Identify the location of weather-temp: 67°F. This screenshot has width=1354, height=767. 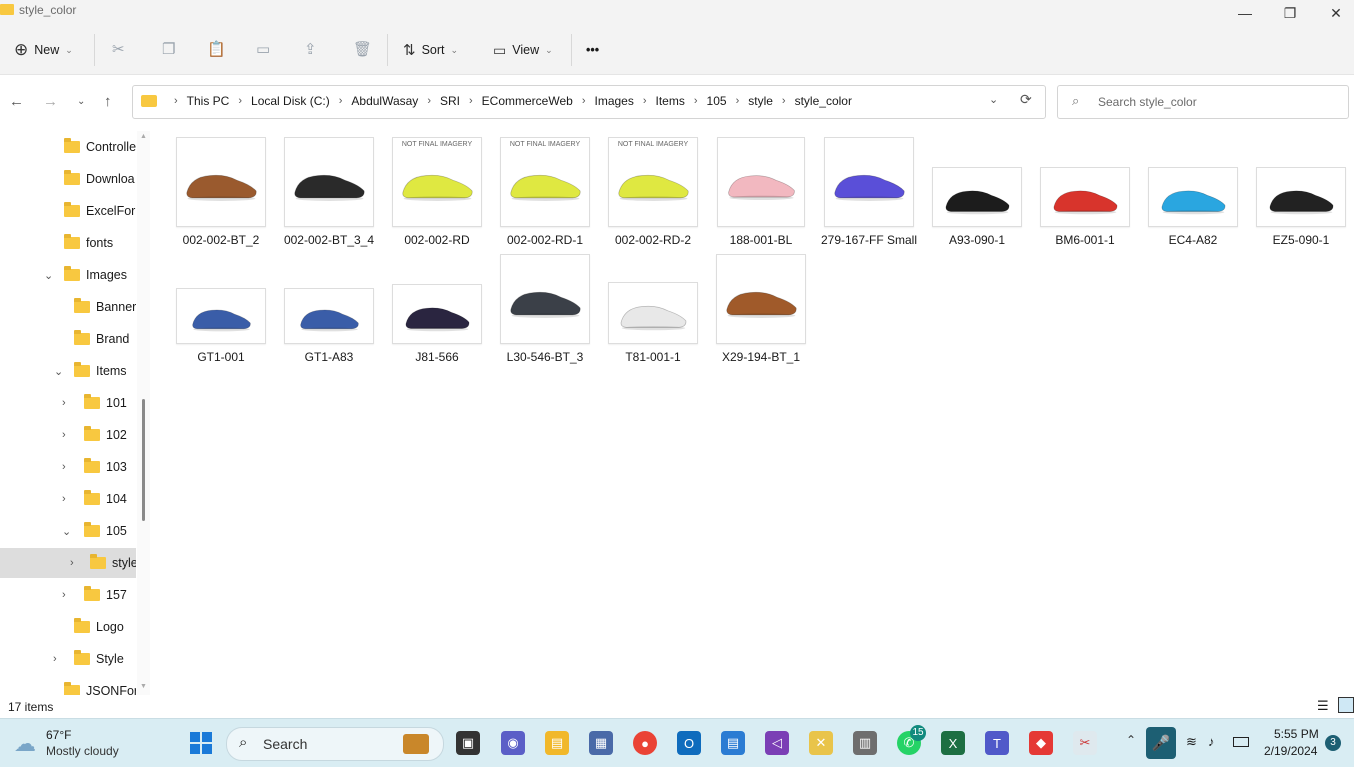
(58, 735).